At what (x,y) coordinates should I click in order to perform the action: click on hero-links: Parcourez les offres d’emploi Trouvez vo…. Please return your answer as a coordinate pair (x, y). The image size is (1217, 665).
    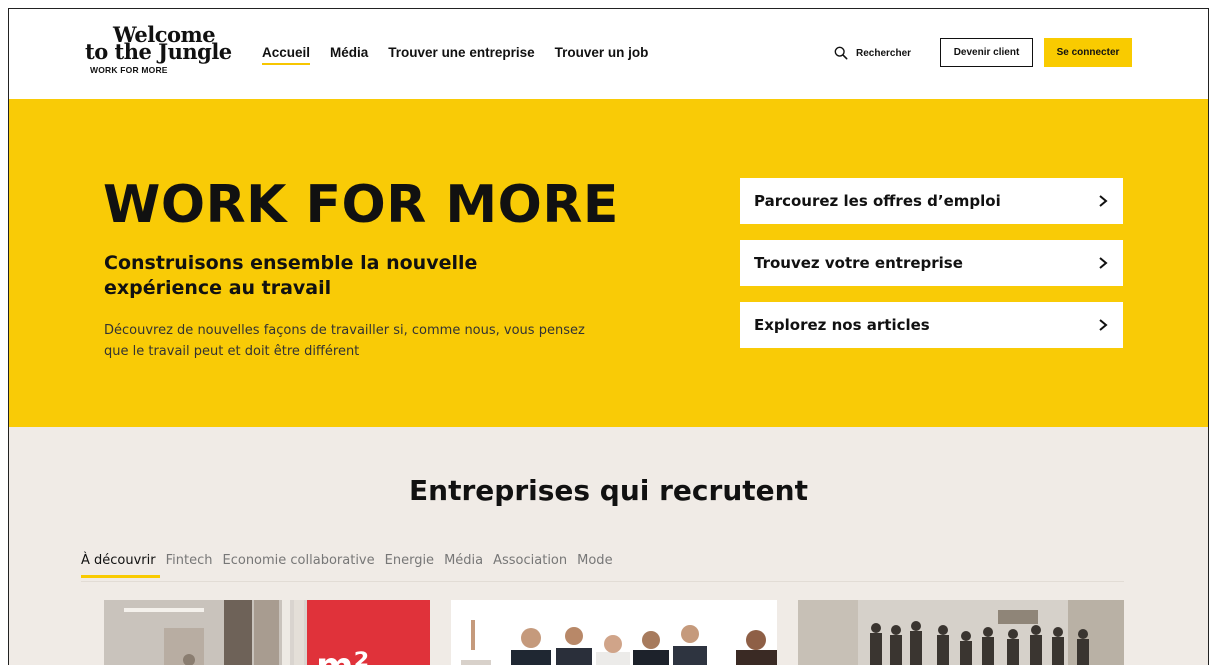
    Looking at the image, I should click on (931, 271).